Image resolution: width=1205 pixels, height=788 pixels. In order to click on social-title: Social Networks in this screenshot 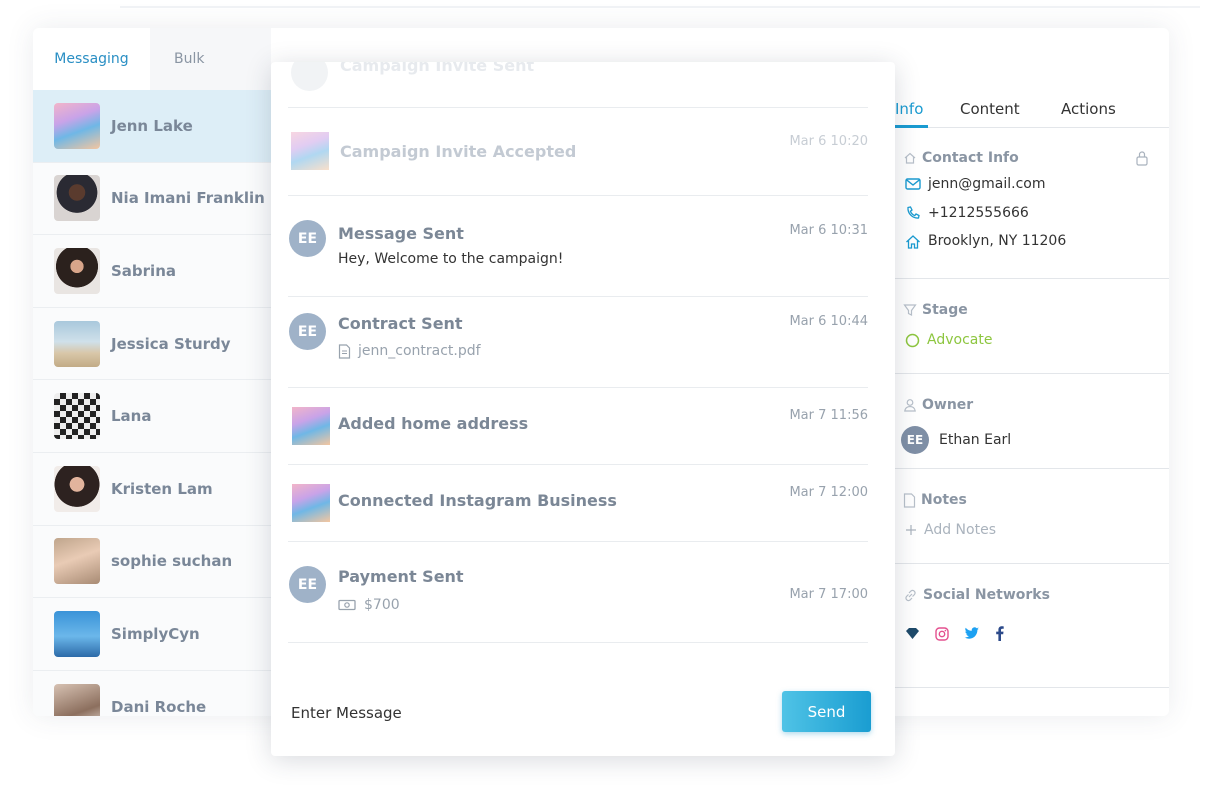, I will do `click(976, 595)`.